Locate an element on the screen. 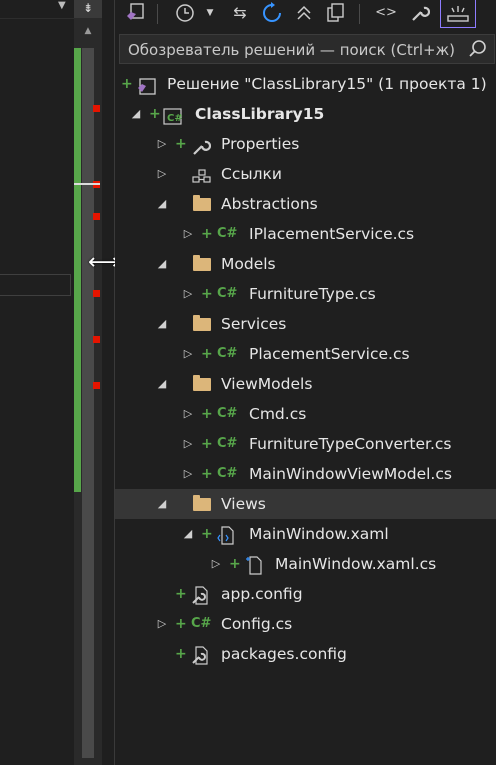 Image resolution: width=496 pixels, height=765 pixels. search-icon is located at coordinates (478, 51).